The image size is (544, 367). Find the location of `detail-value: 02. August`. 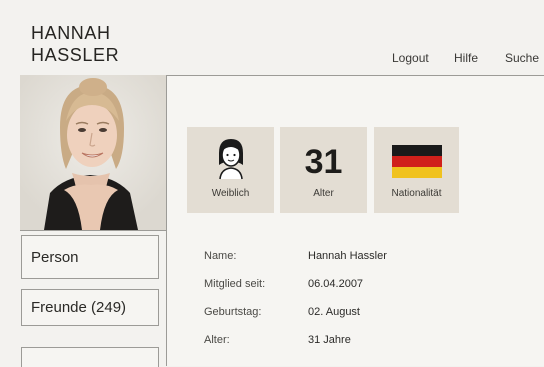

detail-value: 02. August is located at coordinates (334, 312).